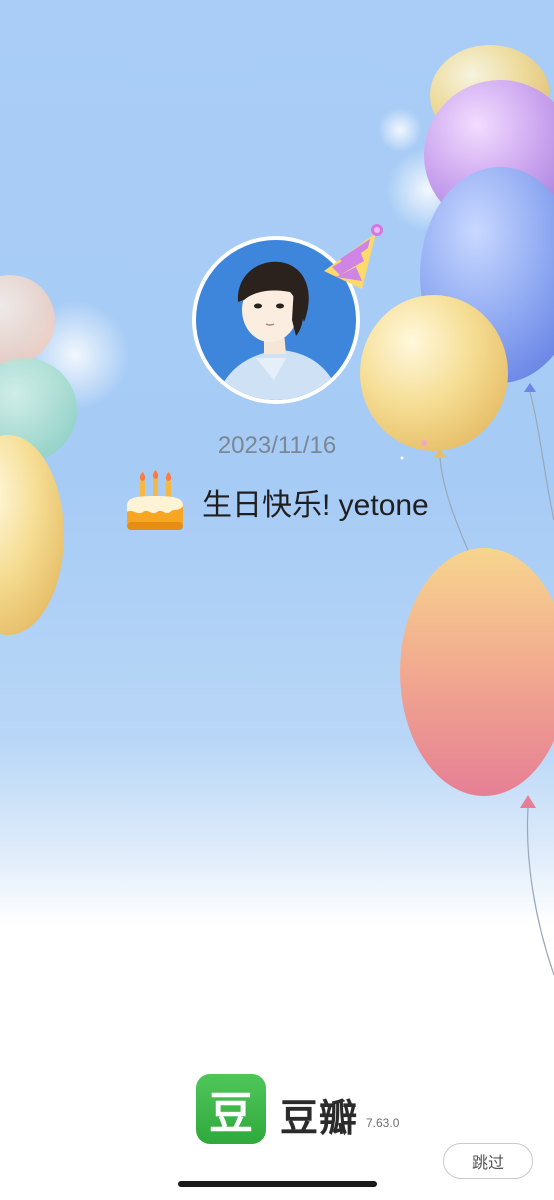 The width and height of the screenshot is (554, 1200). Describe the element at coordinates (155, 500) in the screenshot. I see `birthday-cake-icon` at that location.